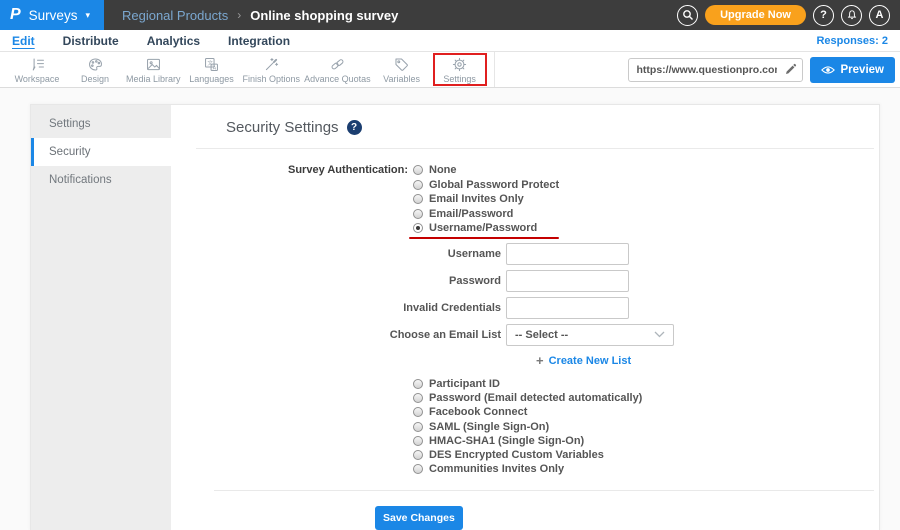 The width and height of the screenshot is (900, 530). Describe the element at coordinates (91, 41) in the screenshot. I see `tab-distribute: Distribute` at that location.